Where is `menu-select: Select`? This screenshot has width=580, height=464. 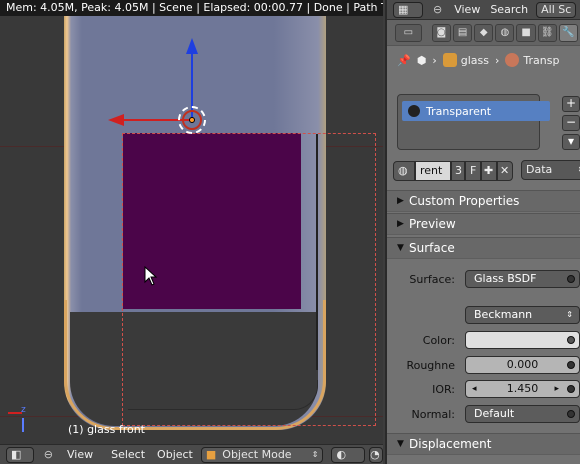
menu-select: Select is located at coordinates (128, 454).